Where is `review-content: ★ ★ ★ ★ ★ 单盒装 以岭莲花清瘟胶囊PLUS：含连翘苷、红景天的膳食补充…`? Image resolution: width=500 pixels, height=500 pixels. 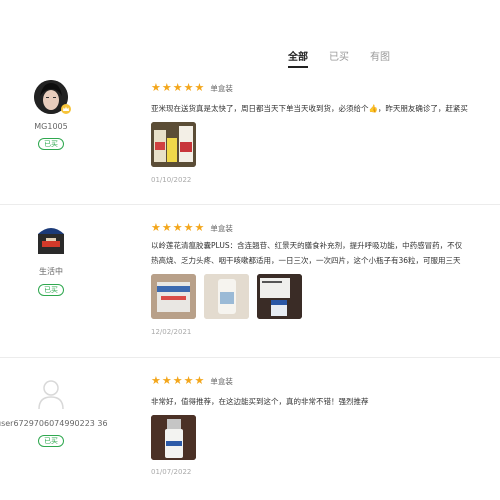
review-content: ★ ★ ★ ★ ★ 单盒装 以岭莲花清瘟胶囊PLUS：含连翘苷、红景天的膳食补充… is located at coordinates (325, 270).